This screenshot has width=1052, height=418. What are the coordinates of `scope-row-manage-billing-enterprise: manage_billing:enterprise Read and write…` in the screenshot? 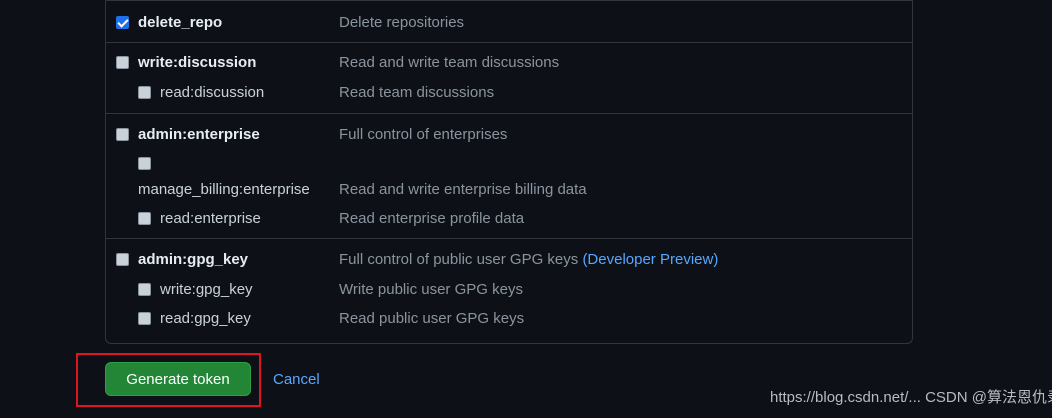 It's located at (509, 178).